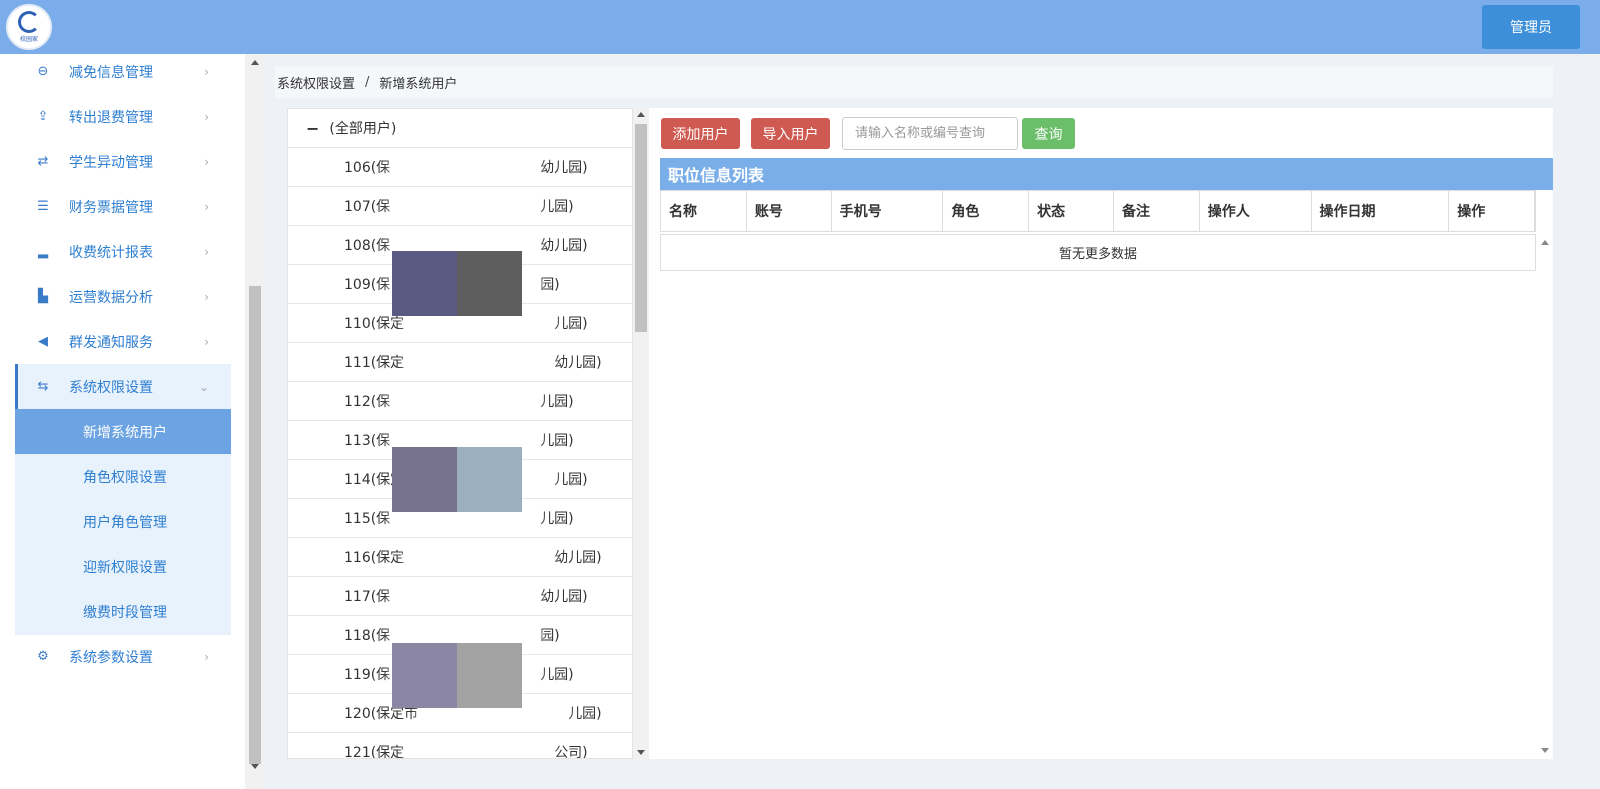 This screenshot has height=789, width=1600. What do you see at coordinates (43, 71) in the screenshot?
I see `minus-circle-icon: ⊖` at bounding box center [43, 71].